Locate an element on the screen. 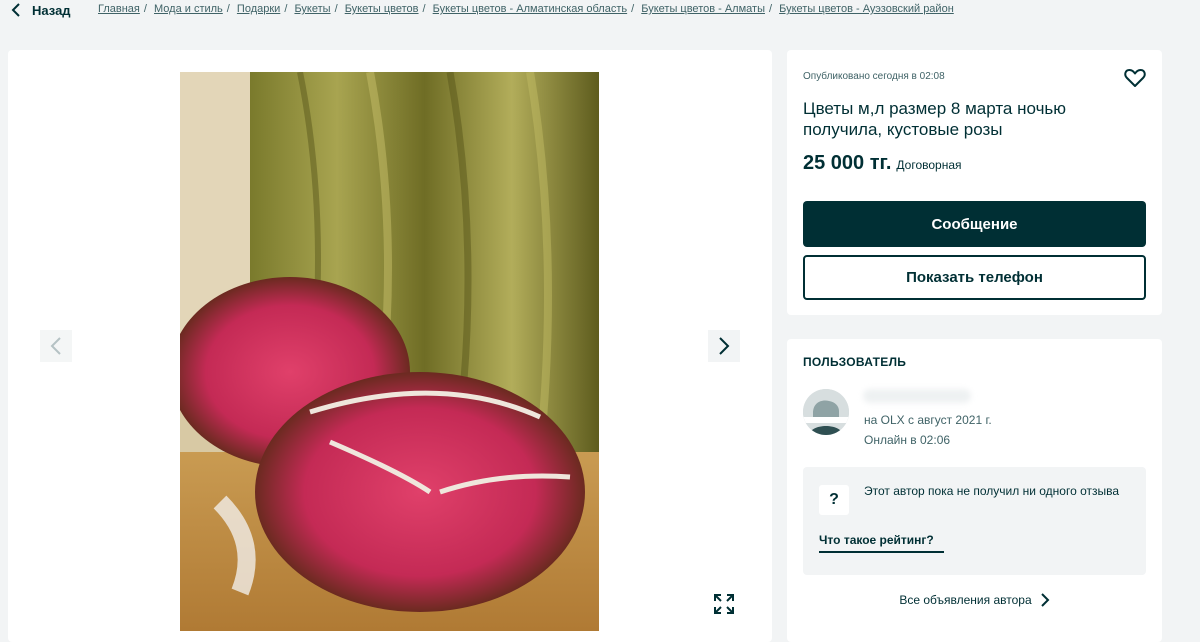 The image size is (1200, 642). what-is-rating-link: Что такое рейтинг? is located at coordinates (876, 540).